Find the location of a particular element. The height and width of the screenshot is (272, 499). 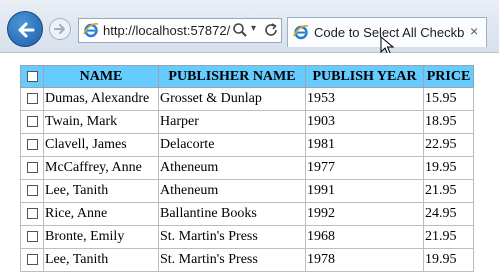

cell-year: 1977 is located at coordinates (364, 168).